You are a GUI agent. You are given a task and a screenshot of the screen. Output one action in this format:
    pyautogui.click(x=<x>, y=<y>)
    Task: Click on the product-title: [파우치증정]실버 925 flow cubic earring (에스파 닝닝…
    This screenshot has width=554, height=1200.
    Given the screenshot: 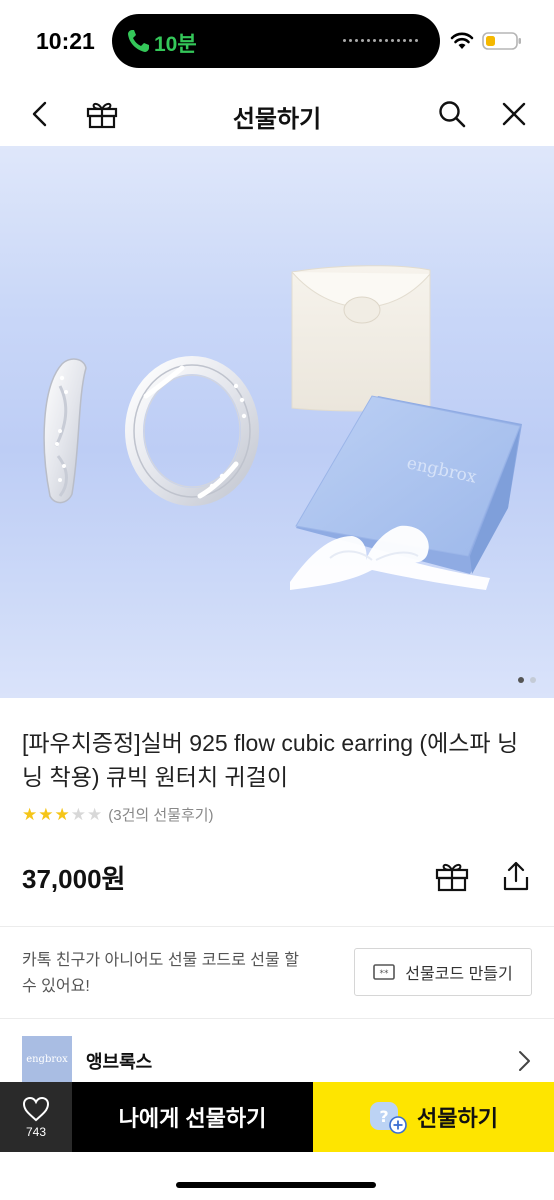 What is the action you would take?
    pyautogui.click(x=270, y=760)
    